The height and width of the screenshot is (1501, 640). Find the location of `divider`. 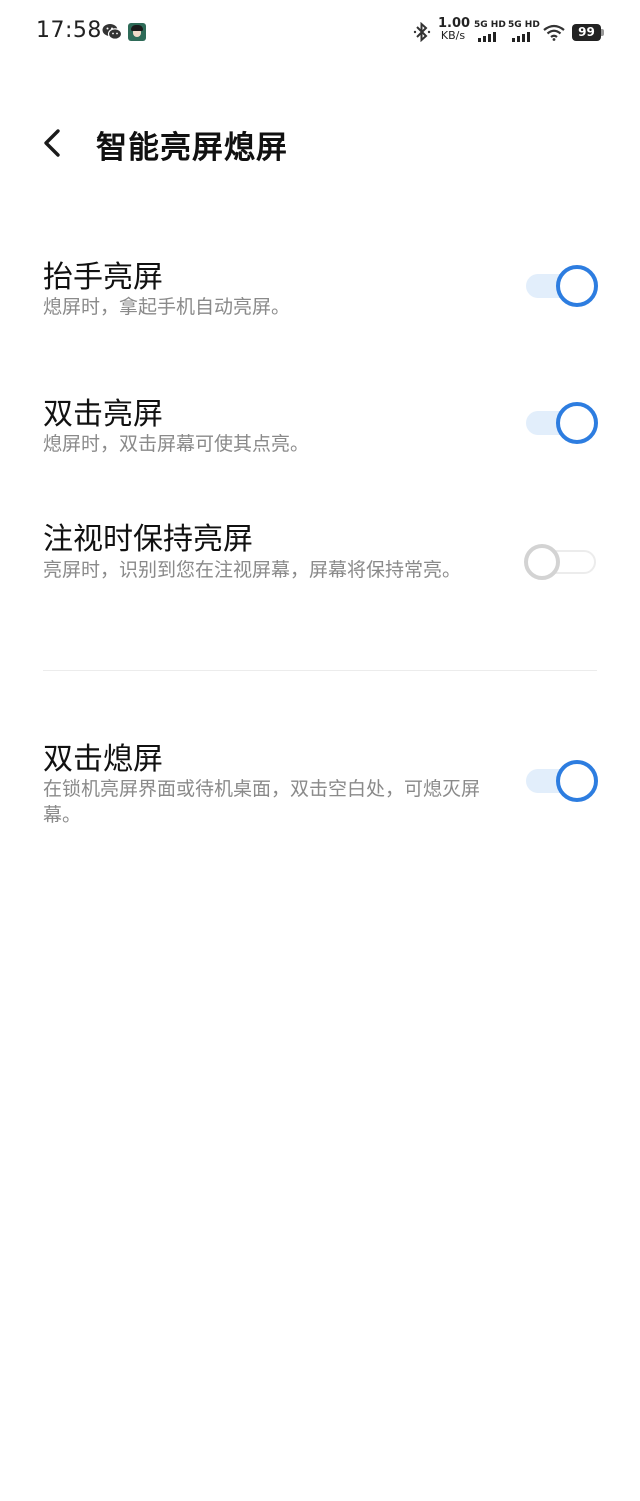

divider is located at coordinates (320, 670).